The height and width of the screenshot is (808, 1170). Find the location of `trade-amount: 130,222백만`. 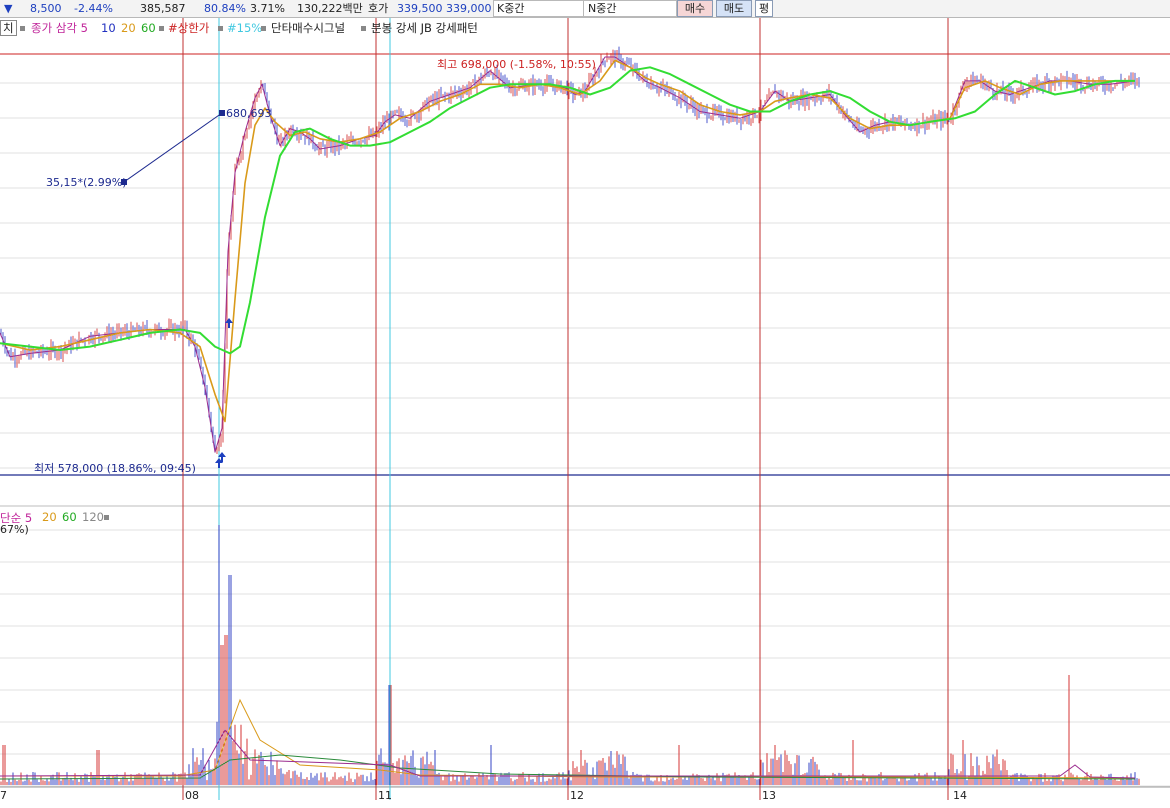

trade-amount: 130,222백만 is located at coordinates (330, 8).